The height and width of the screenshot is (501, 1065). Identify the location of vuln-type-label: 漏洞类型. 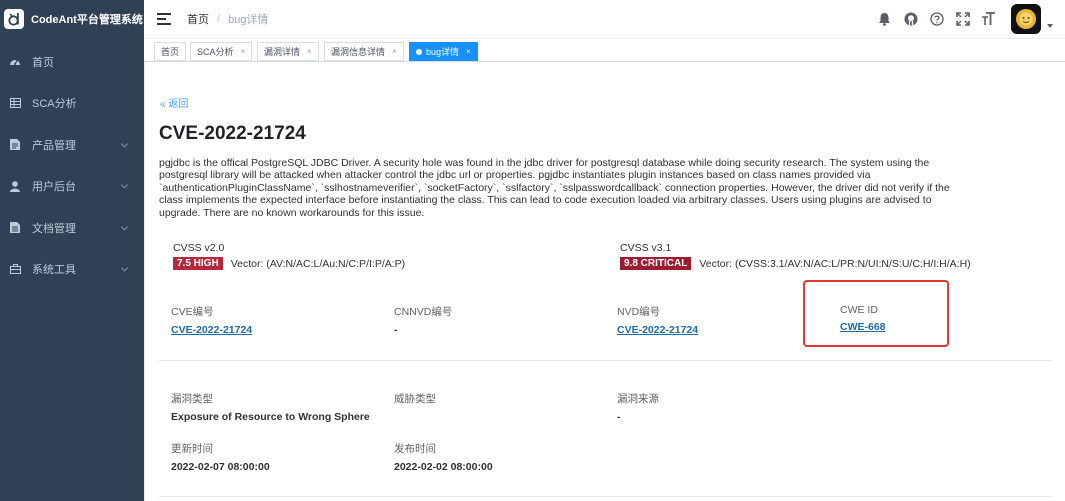
(192, 399).